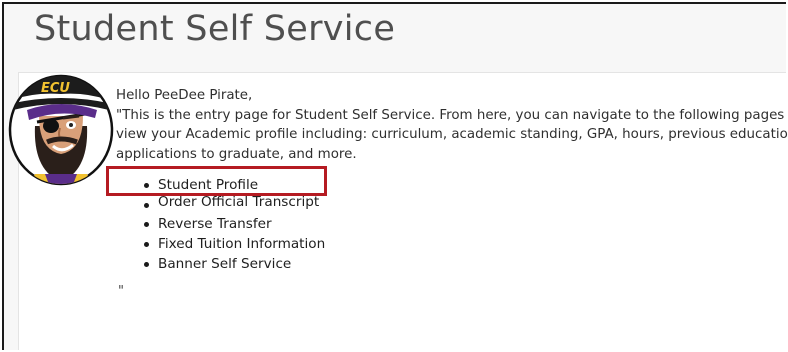 Image resolution: width=788 pixels, height=352 pixels. What do you see at coordinates (121, 291) in the screenshot?
I see `closing-quote: "` at bounding box center [121, 291].